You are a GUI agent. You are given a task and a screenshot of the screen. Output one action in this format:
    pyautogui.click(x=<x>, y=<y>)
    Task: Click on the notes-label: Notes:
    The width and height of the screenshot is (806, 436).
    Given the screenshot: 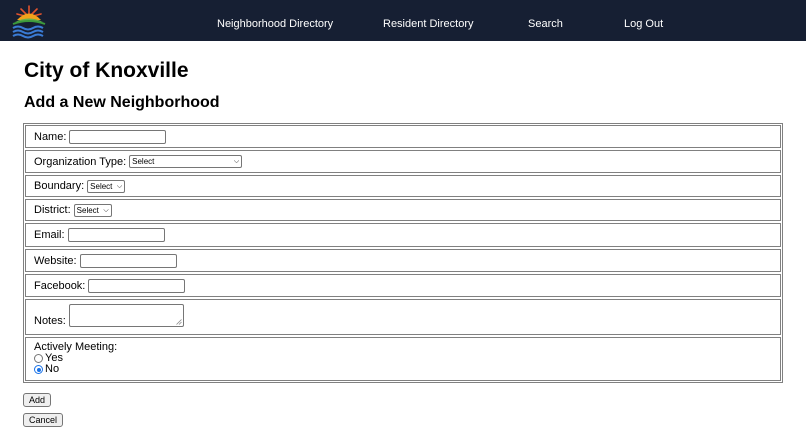 What is the action you would take?
    pyautogui.click(x=50, y=321)
    